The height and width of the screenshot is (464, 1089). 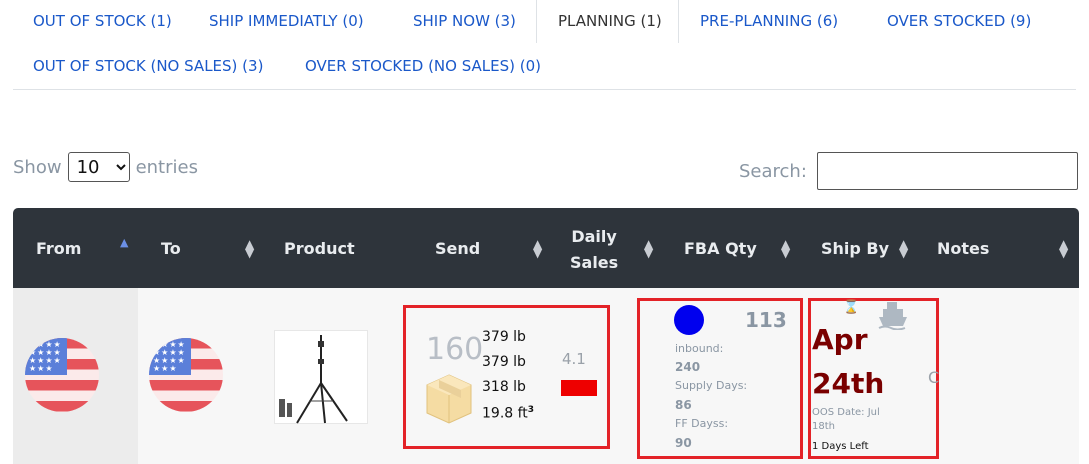 I want to click on days-left: 1 Days Left, so click(x=840, y=446).